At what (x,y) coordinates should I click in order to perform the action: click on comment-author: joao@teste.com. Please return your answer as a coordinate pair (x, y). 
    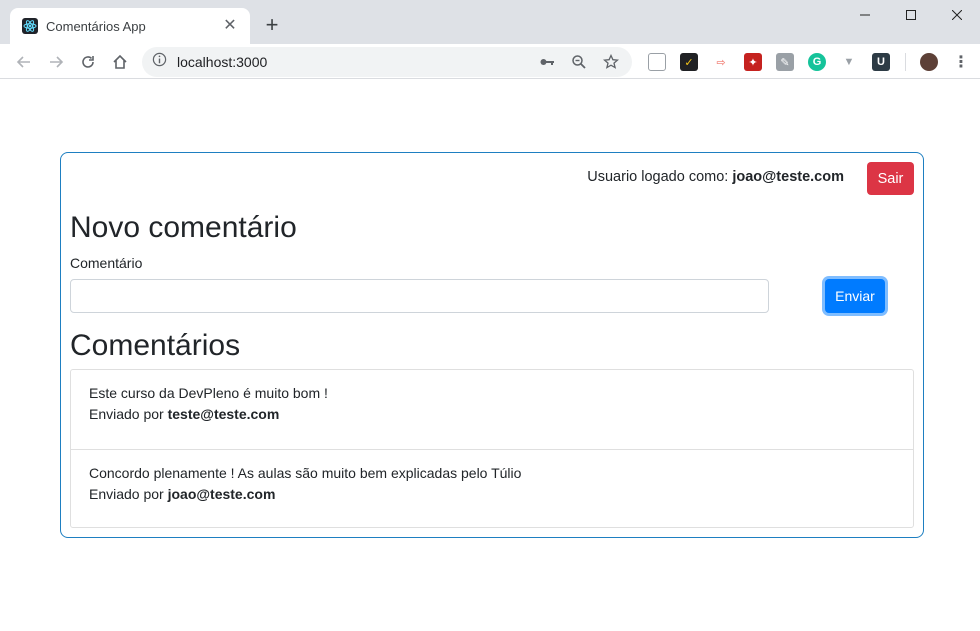
    Looking at the image, I should click on (221, 494).